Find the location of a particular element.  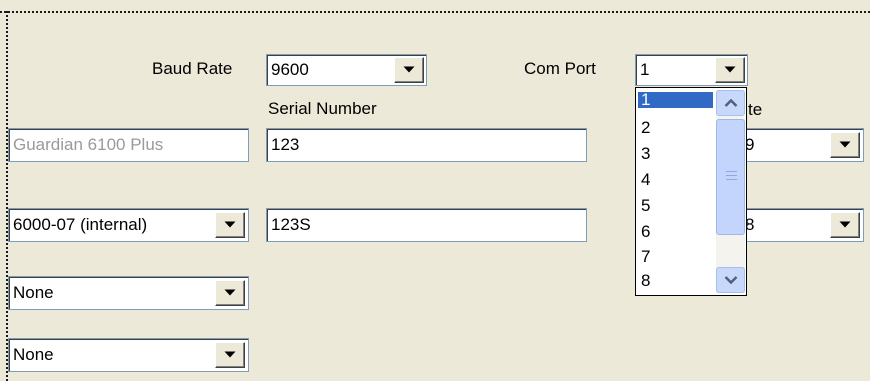

com-port-option: 6 is located at coordinates (677, 231).